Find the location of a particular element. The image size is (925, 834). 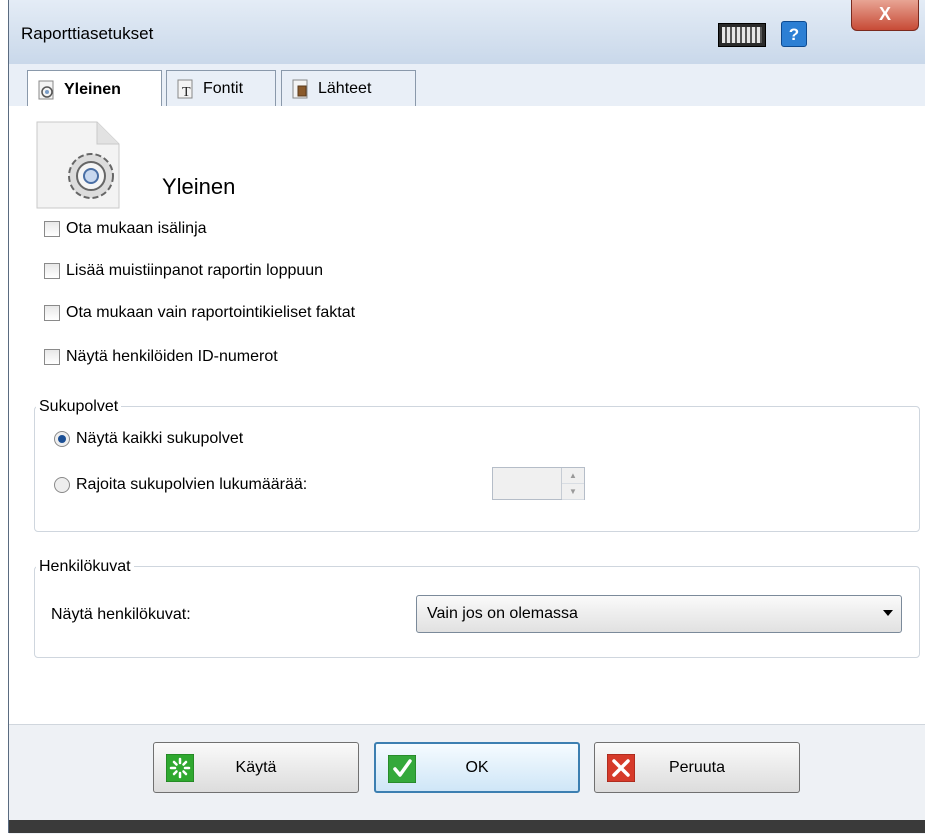

stepper-down-icon: ▼ is located at coordinates (573, 492).